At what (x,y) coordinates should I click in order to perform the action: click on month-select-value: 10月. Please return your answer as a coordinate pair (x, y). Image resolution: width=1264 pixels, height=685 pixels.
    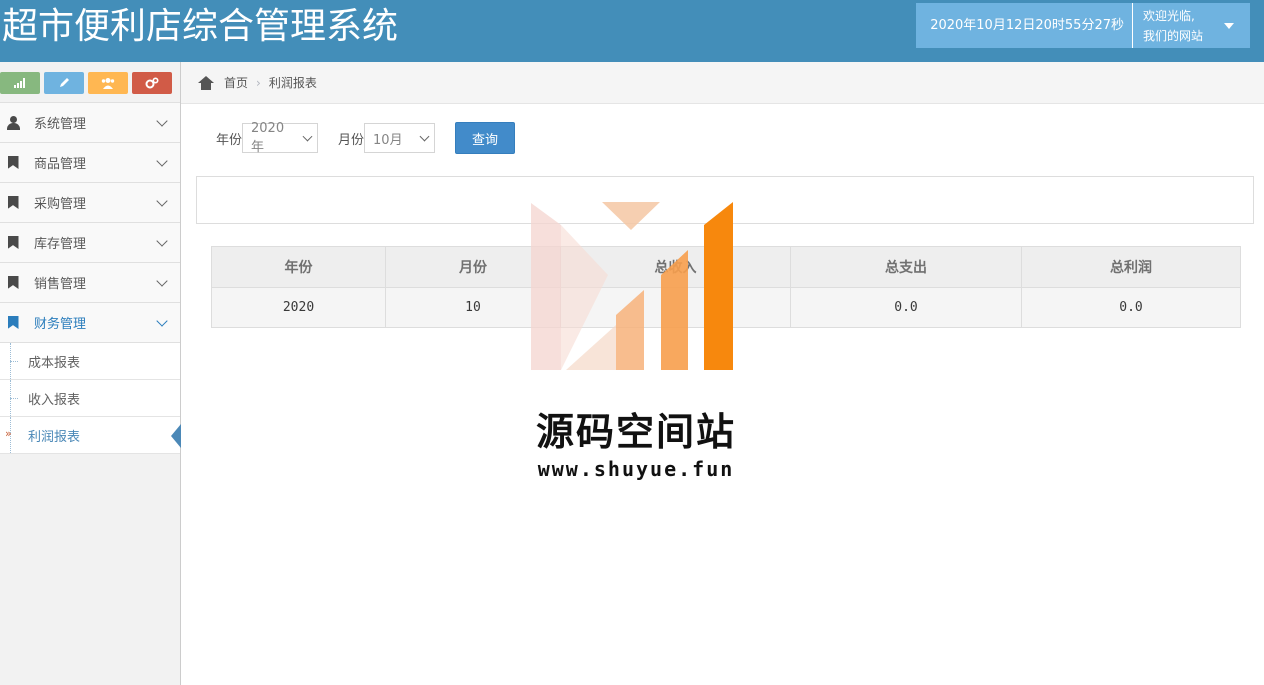
    Looking at the image, I should click on (388, 140).